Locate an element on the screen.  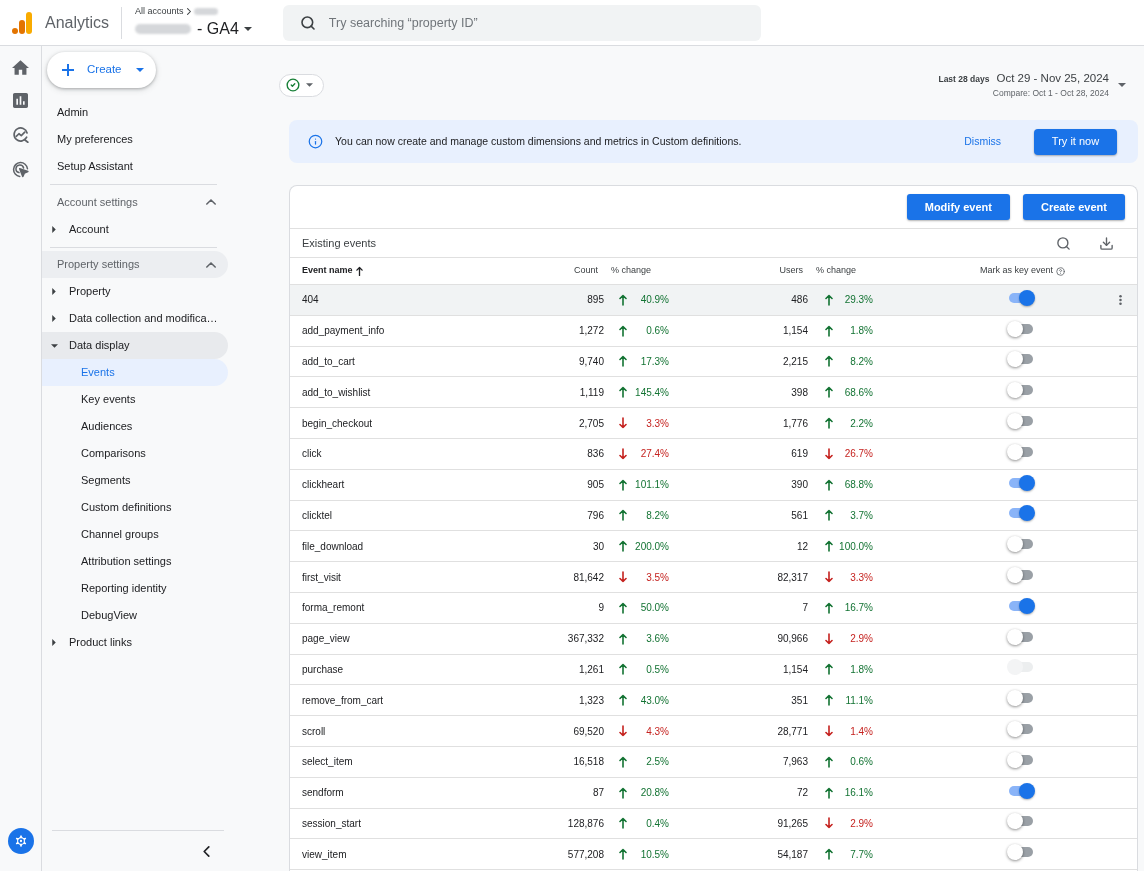
change-value: 100.0% is located at coordinates (856, 546).